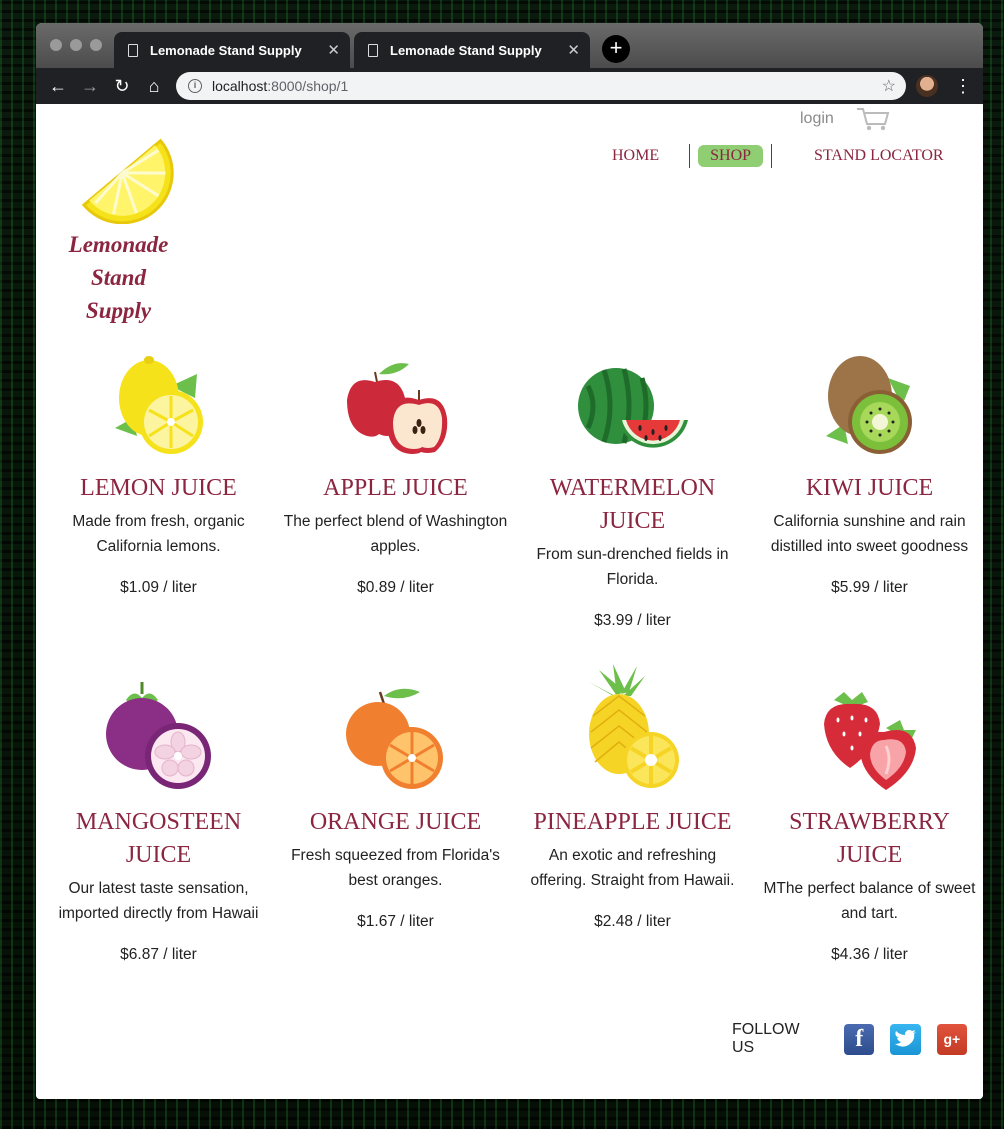  I want to click on brand-line: Stand, so click(118, 277).